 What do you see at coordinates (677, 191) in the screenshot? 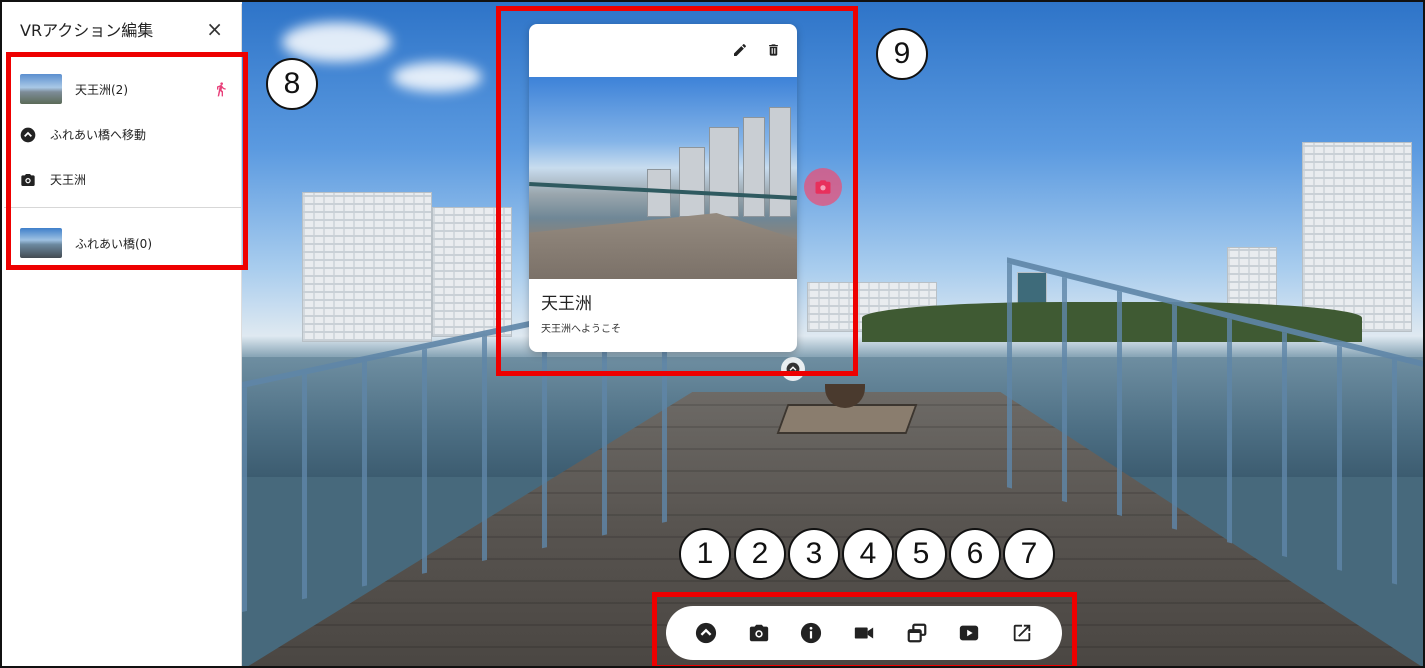
I see `annotation-box-card` at bounding box center [677, 191].